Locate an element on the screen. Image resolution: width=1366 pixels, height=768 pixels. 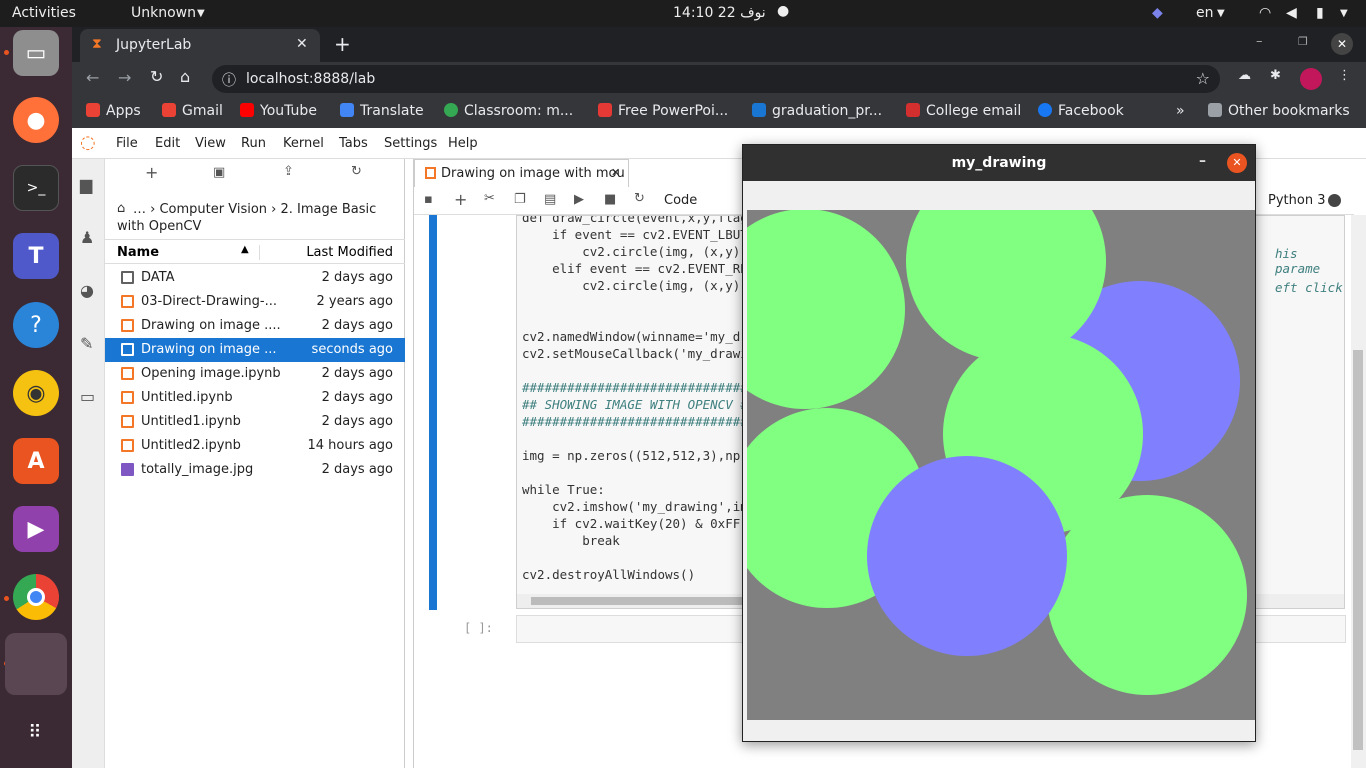
file-row: Untitled.ipynb 2 days ago is located at coordinates (255, 398).